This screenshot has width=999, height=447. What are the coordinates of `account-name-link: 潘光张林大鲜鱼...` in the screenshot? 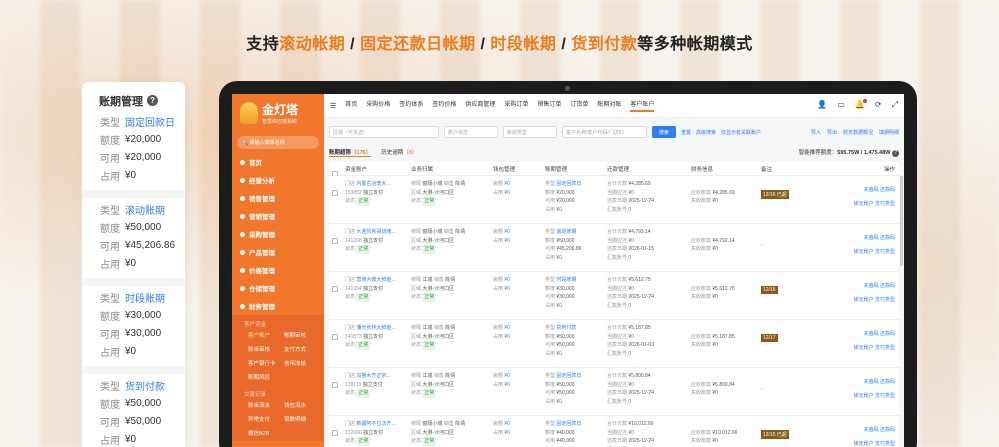 It's located at (375, 328).